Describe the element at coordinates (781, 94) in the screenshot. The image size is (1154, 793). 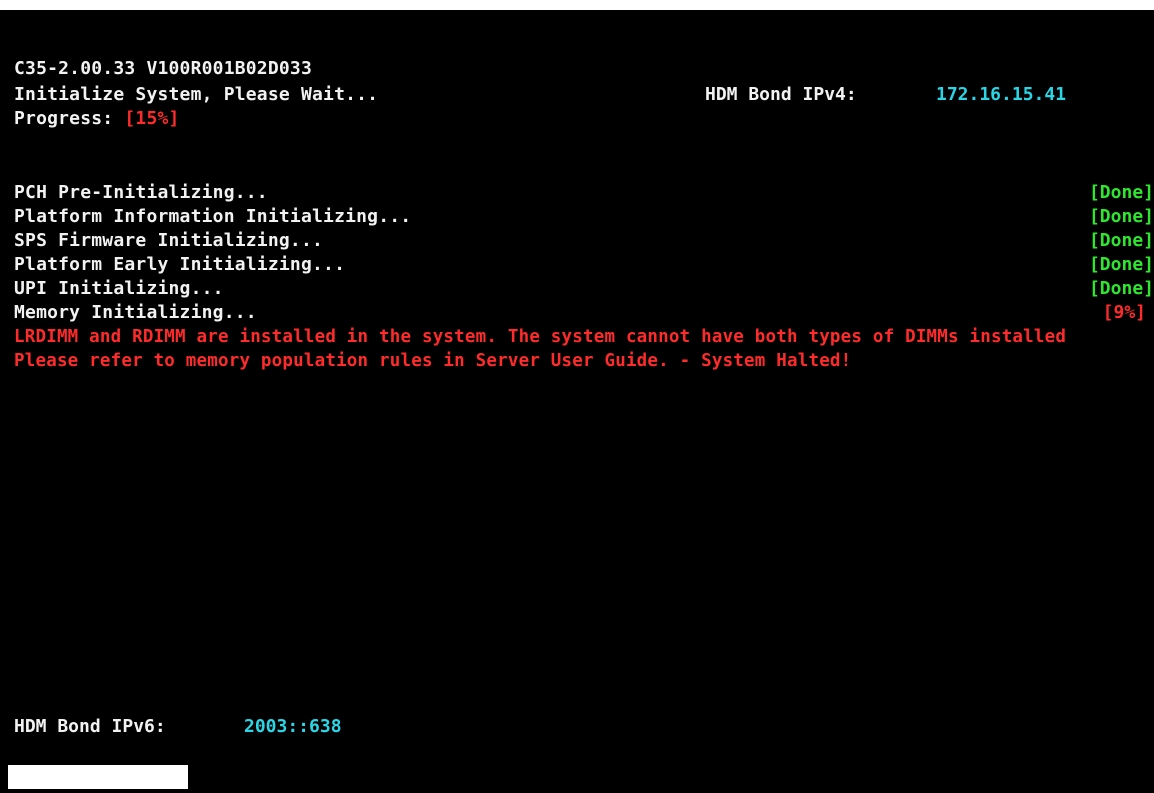
I see `ipv4-label: HDM Bond IPv4:` at that location.